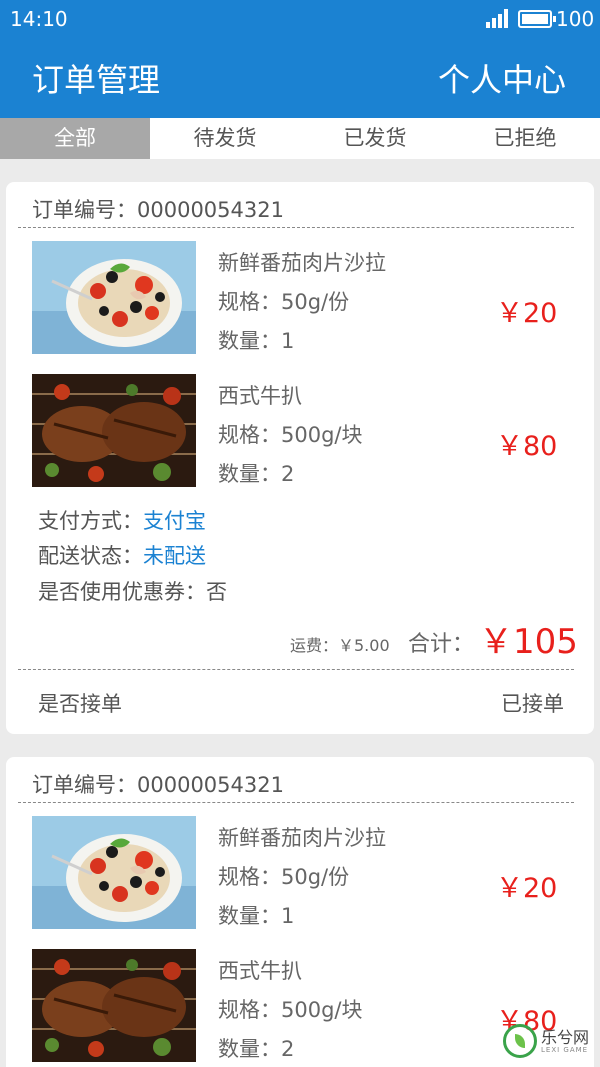 This screenshot has height=1067, width=600. What do you see at coordinates (300, 78) in the screenshot?
I see `app-bar: 订单管理 个人中心` at bounding box center [300, 78].